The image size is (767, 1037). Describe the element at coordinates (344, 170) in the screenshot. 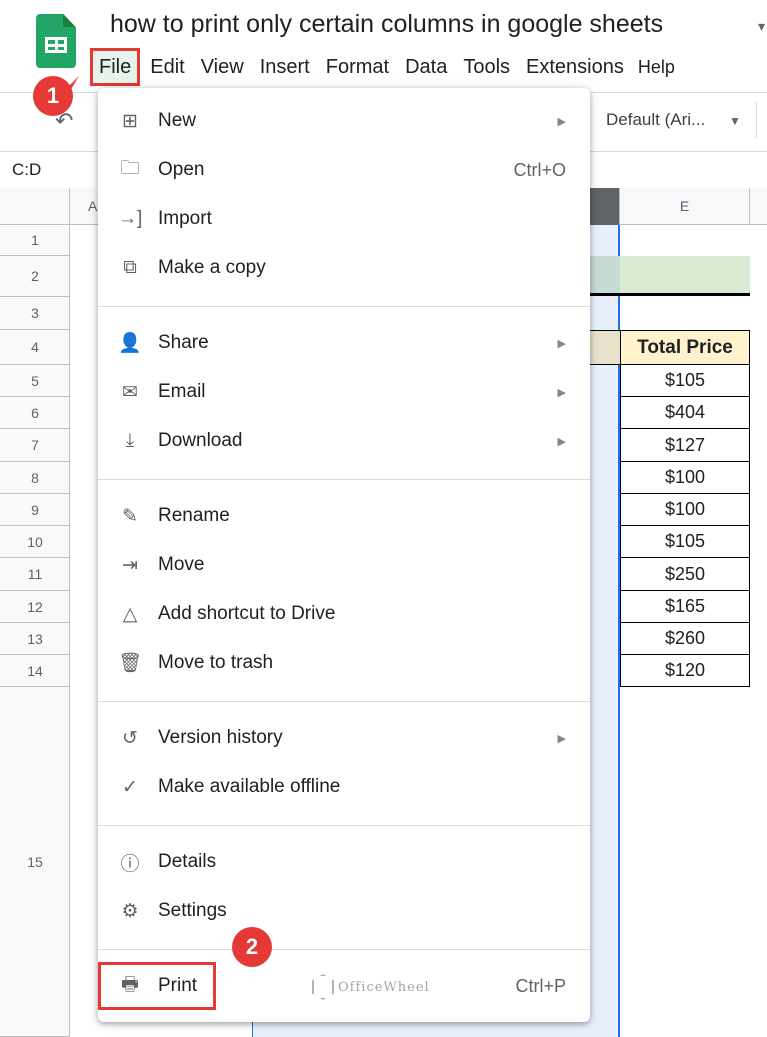

I see `menu-item-open: 🗀 Open Ctrl+O` at that location.